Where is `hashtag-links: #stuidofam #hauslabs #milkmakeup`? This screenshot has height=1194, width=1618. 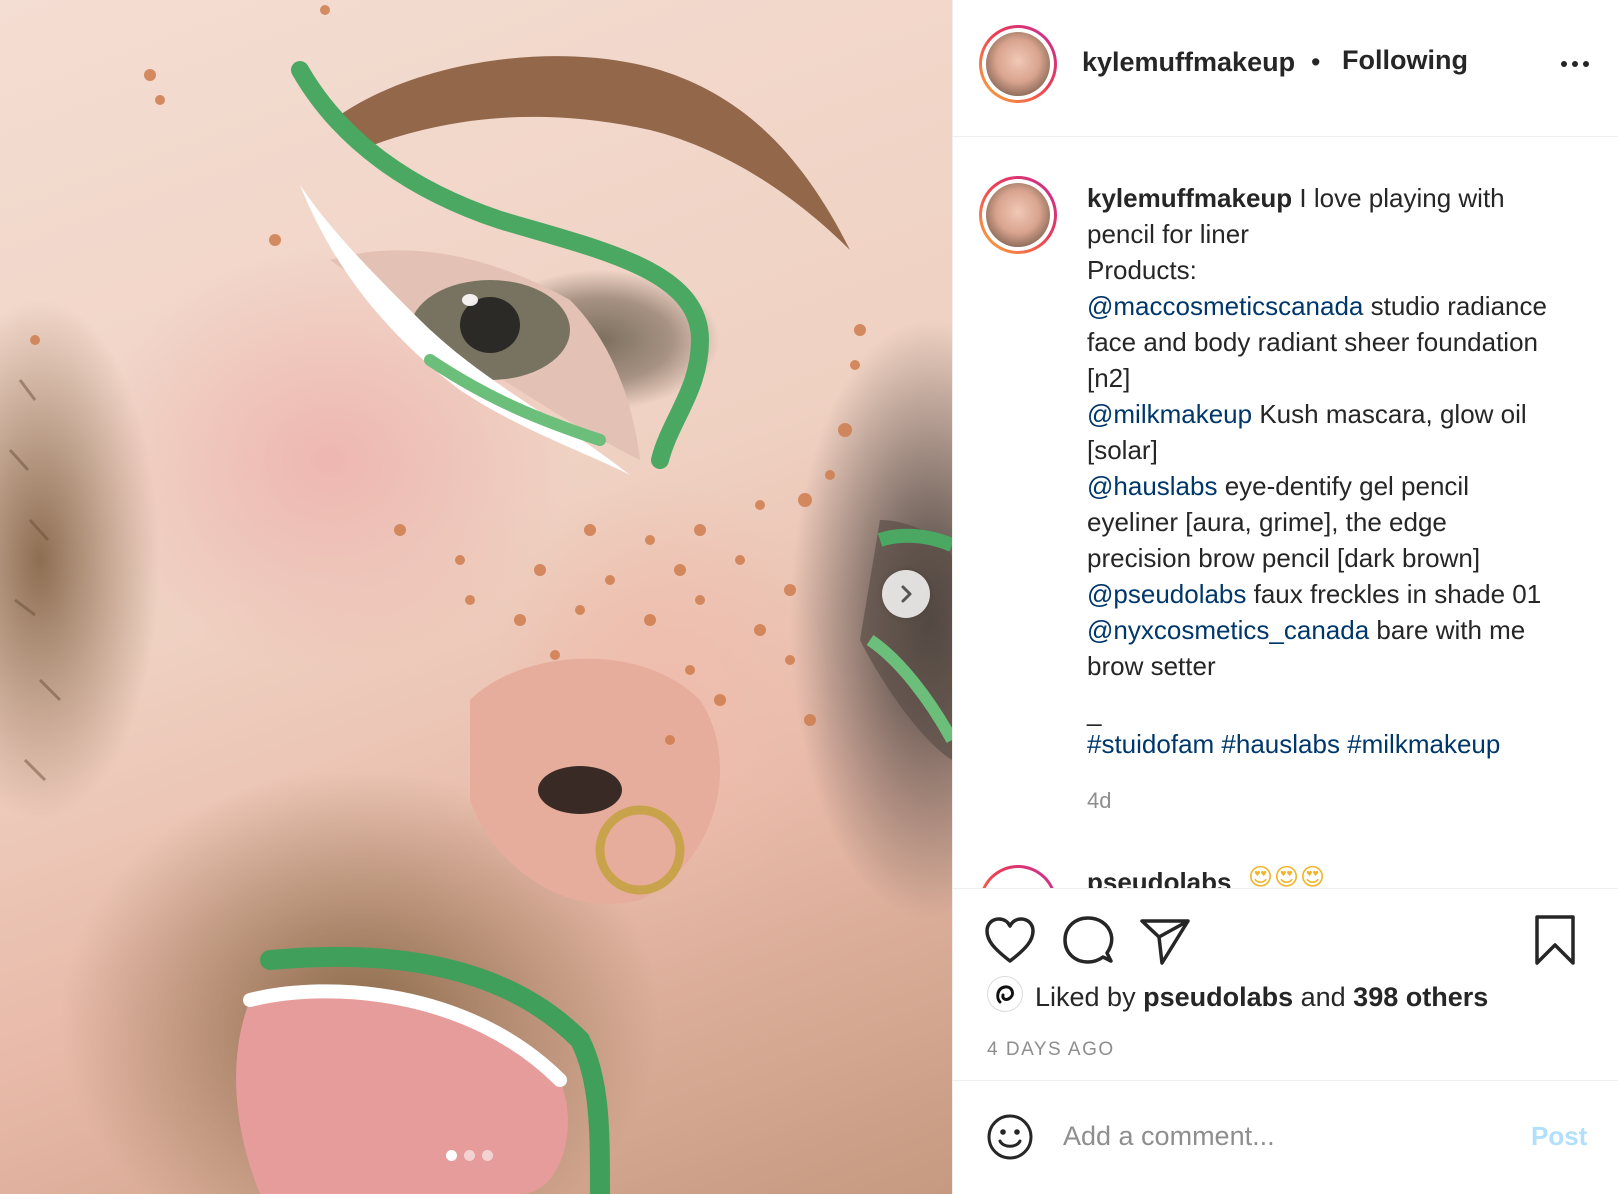
hashtag-links: #stuidofam #hauslabs #milkmakeup is located at coordinates (1293, 744).